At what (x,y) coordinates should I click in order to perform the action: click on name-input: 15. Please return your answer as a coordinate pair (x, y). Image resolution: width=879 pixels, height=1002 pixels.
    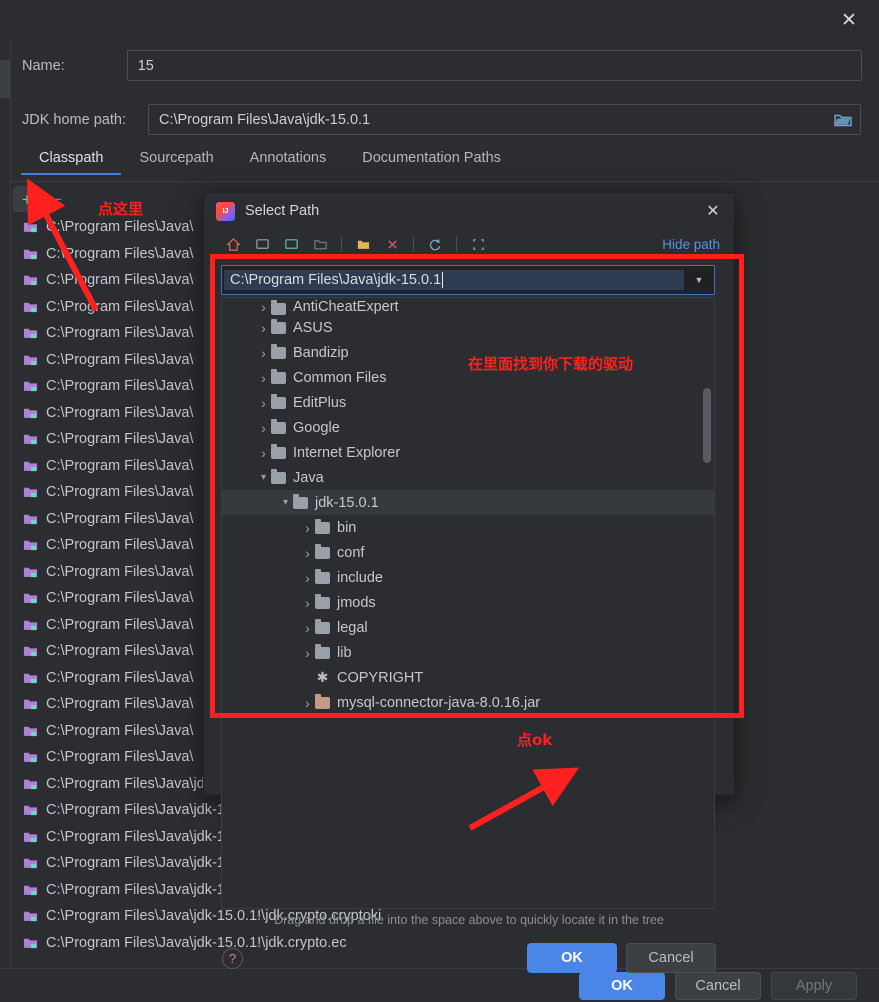
    Looking at the image, I should click on (494, 65).